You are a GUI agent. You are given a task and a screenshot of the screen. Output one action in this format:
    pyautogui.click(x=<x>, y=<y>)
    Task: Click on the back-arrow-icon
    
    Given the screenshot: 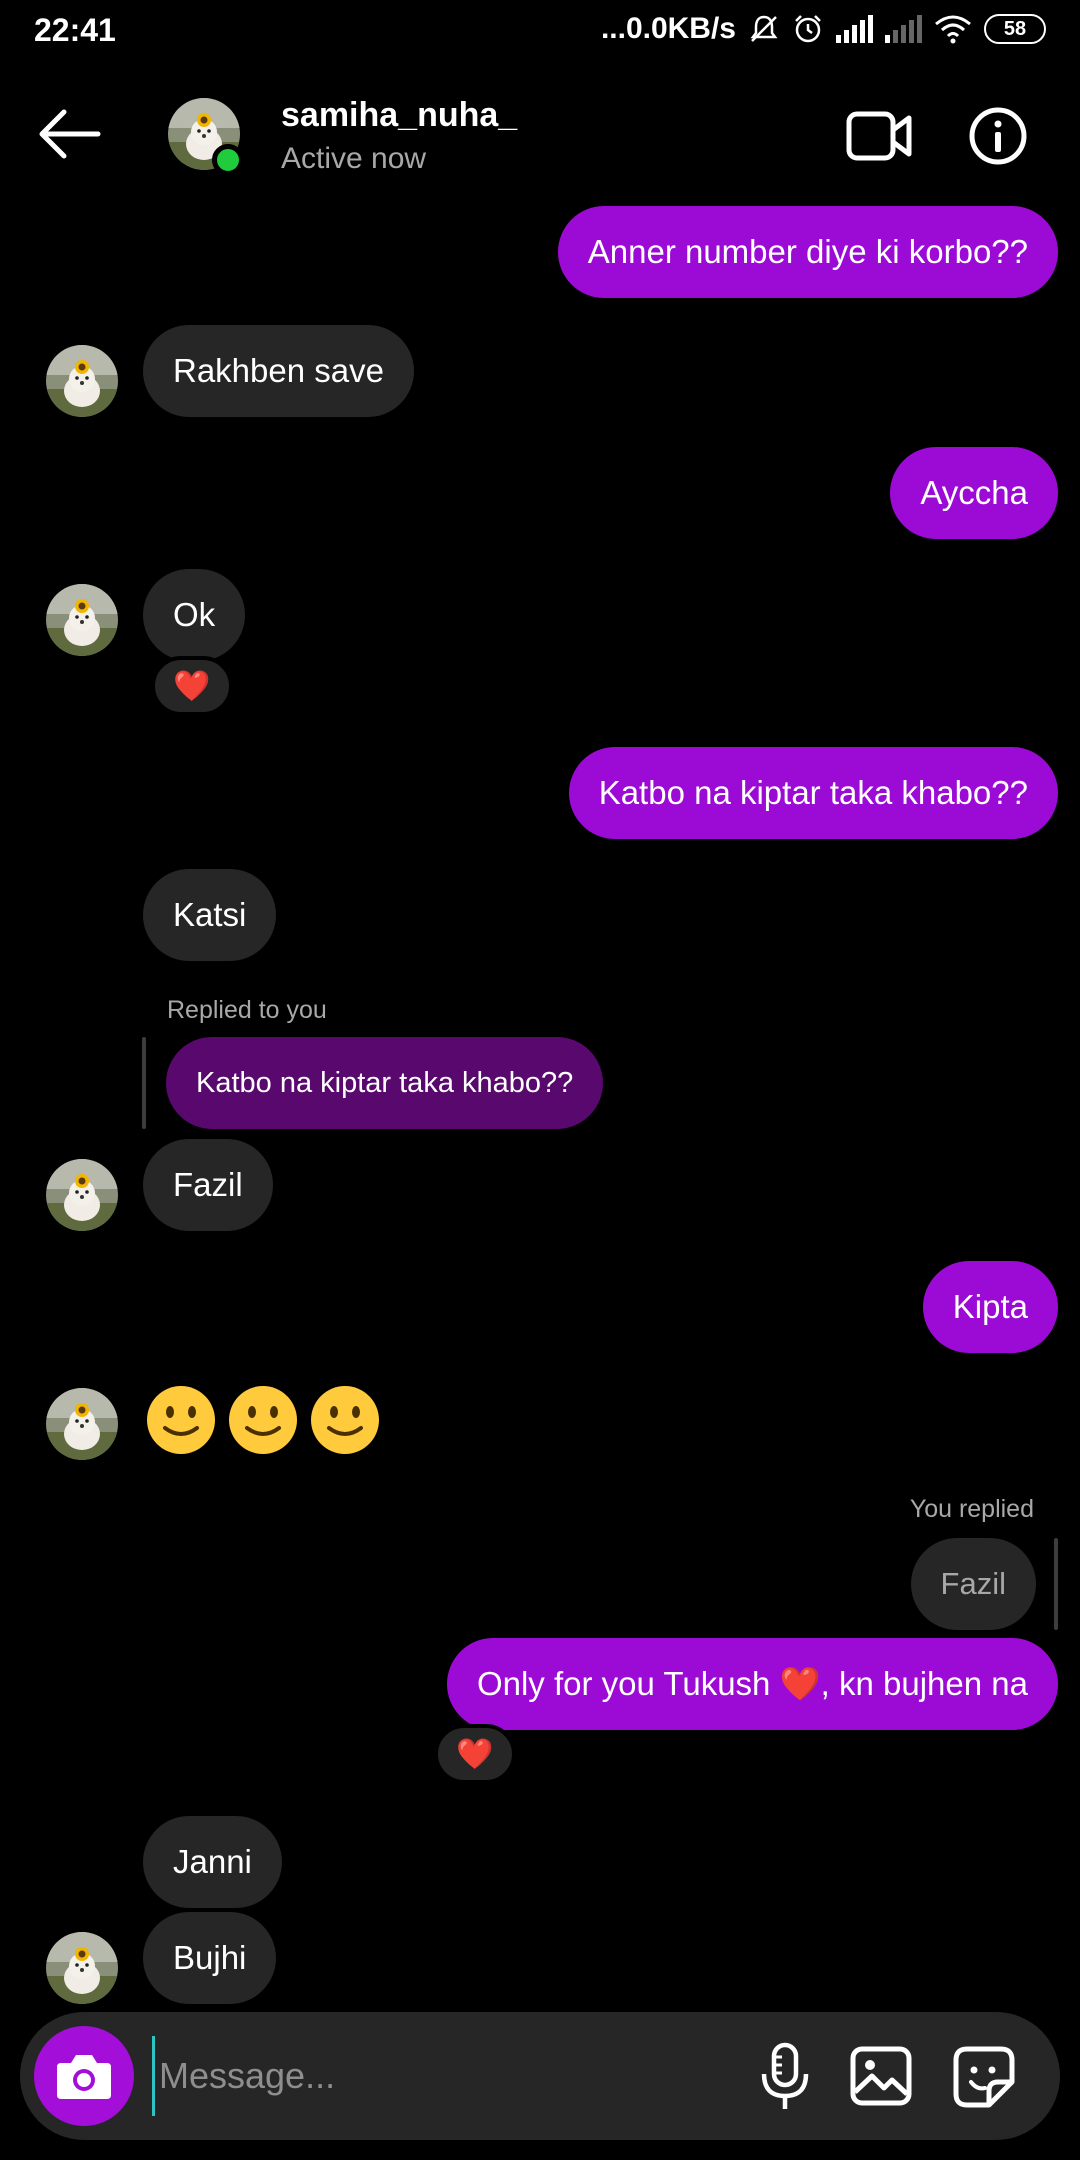 What is the action you would take?
    pyautogui.click(x=70, y=134)
    